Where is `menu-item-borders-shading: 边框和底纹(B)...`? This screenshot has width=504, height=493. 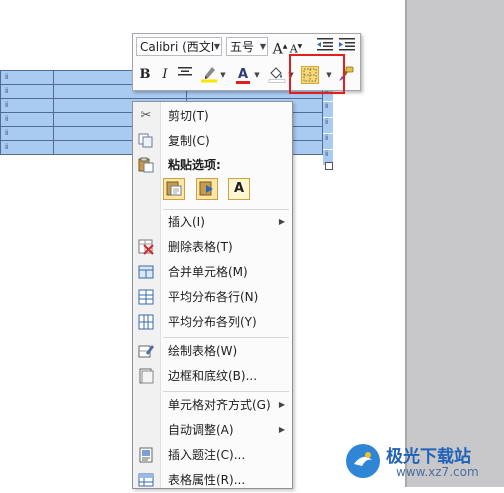 menu-item-borders-shading: 边框和底纹(B)... is located at coordinates (212, 376).